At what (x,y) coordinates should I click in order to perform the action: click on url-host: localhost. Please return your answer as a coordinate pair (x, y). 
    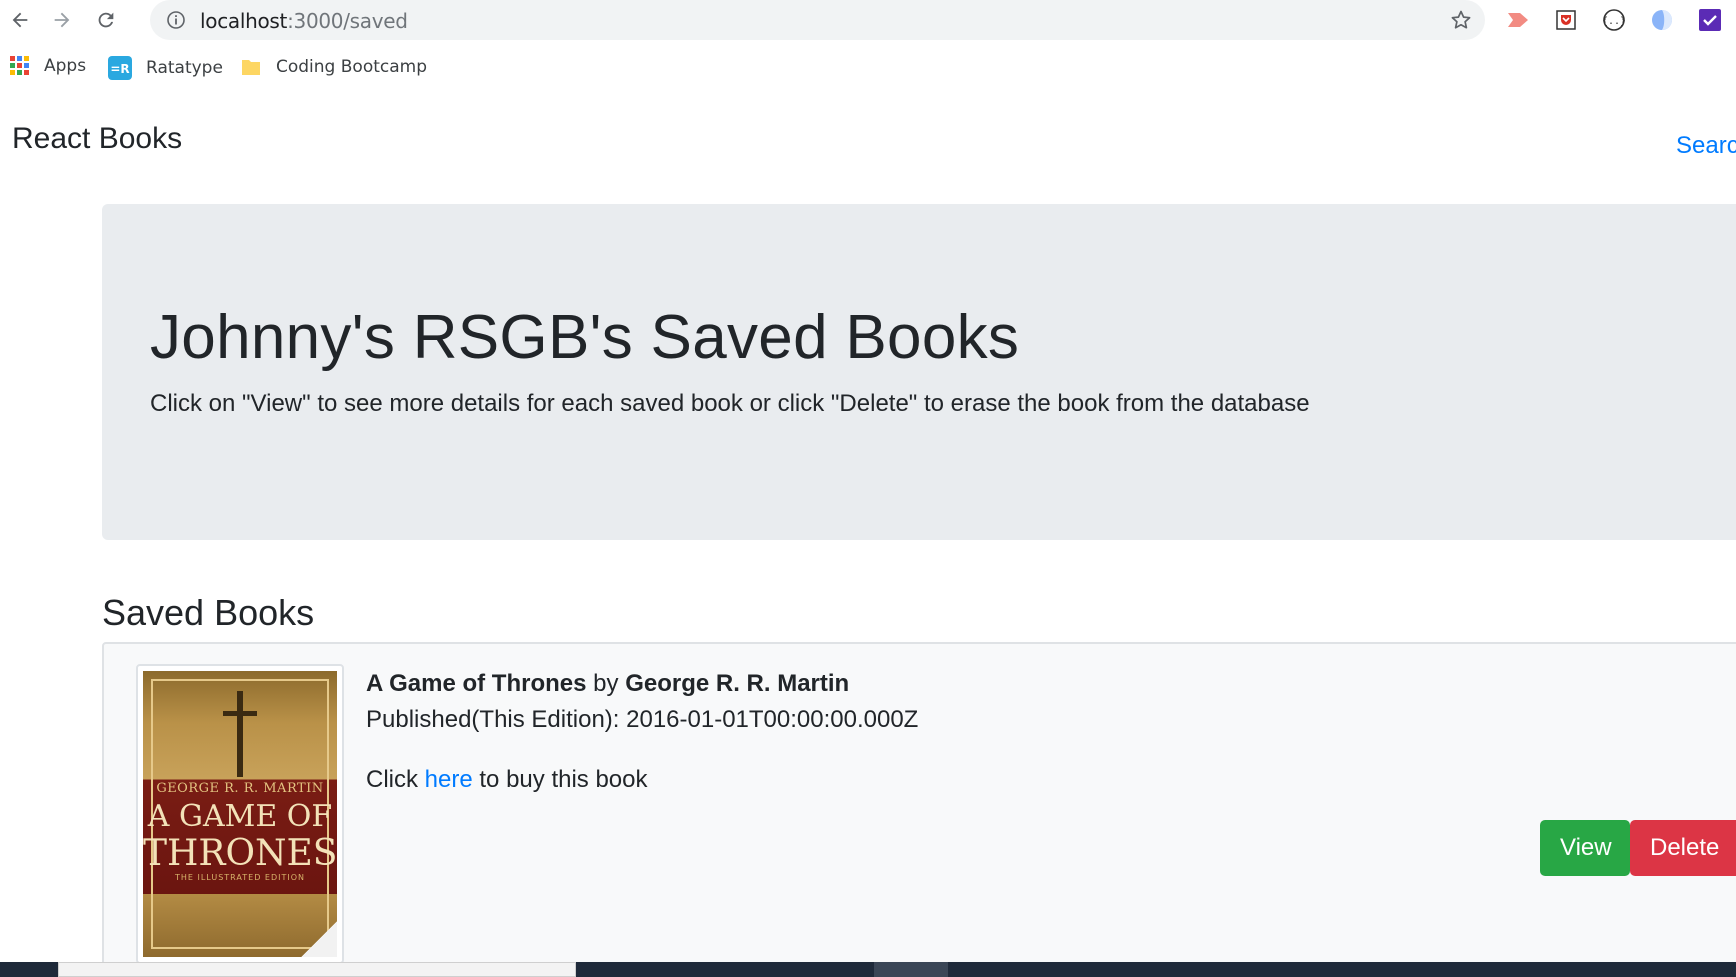
    Looking at the image, I should click on (244, 21).